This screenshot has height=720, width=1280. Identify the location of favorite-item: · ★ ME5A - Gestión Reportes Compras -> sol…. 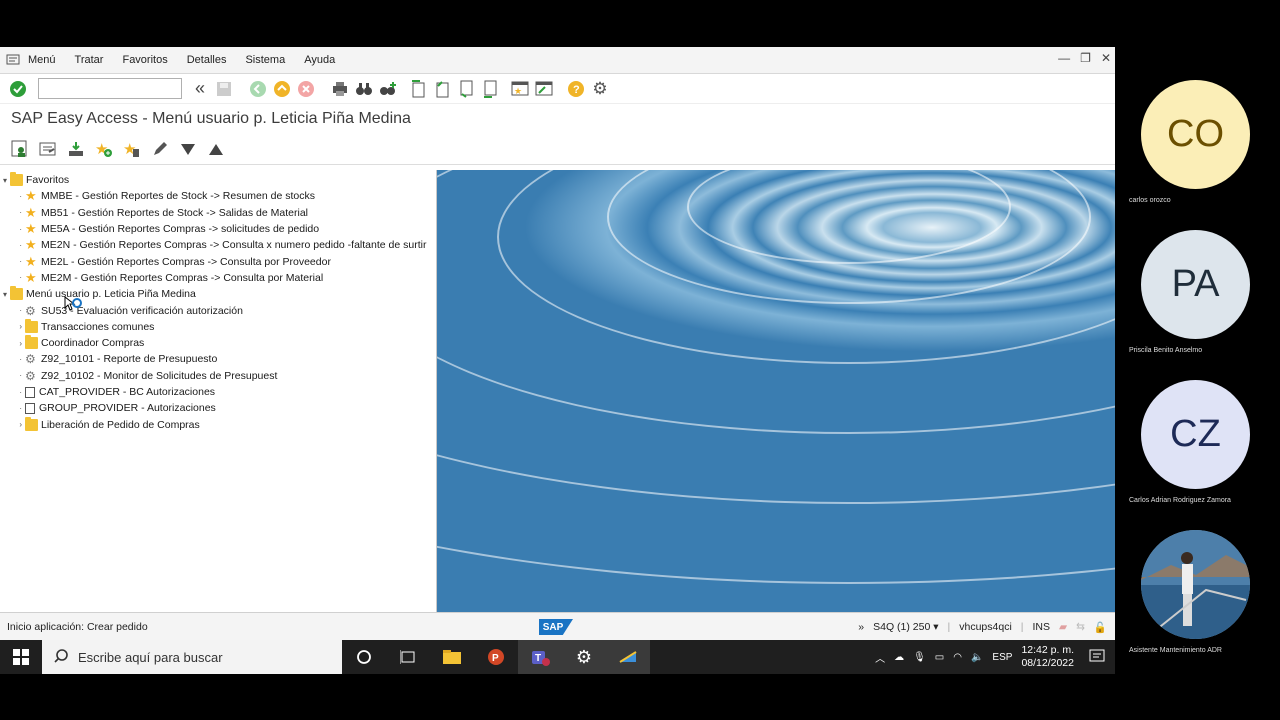
(218, 229).